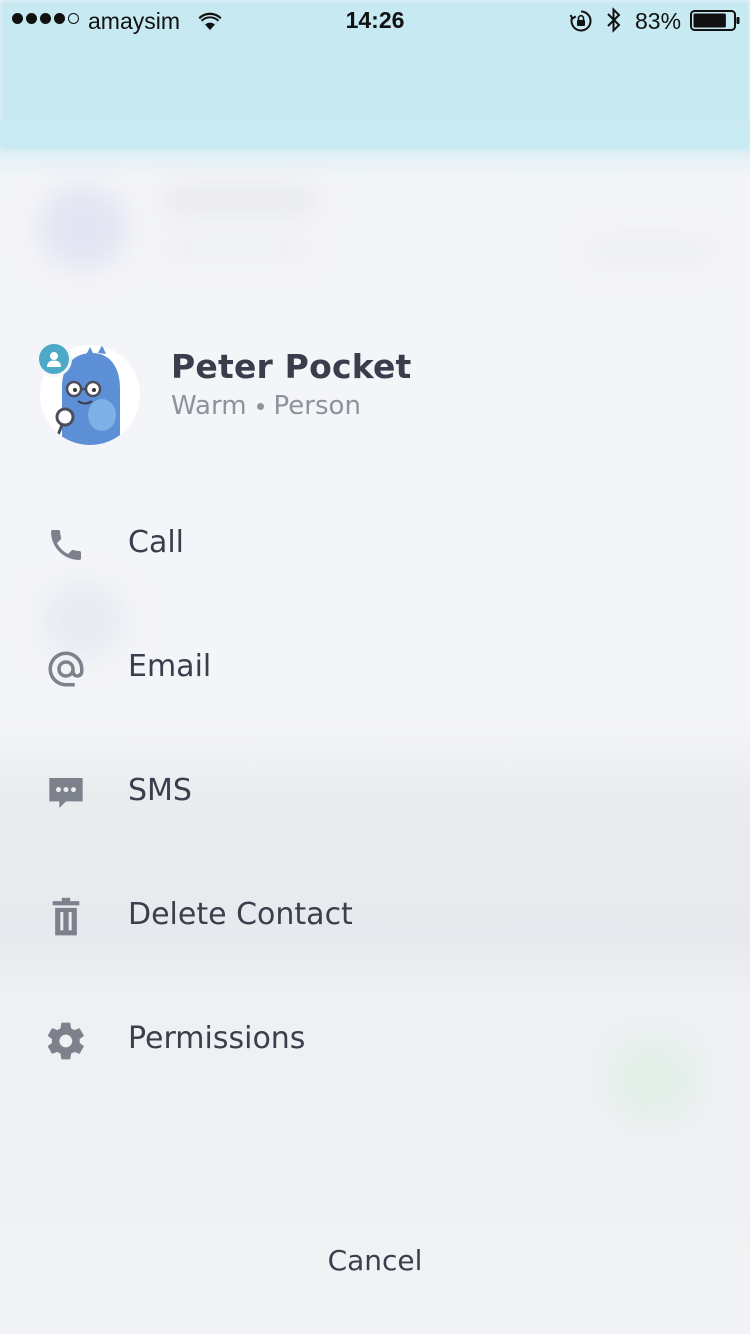  What do you see at coordinates (715, 20) in the screenshot?
I see `battery-icon` at bounding box center [715, 20].